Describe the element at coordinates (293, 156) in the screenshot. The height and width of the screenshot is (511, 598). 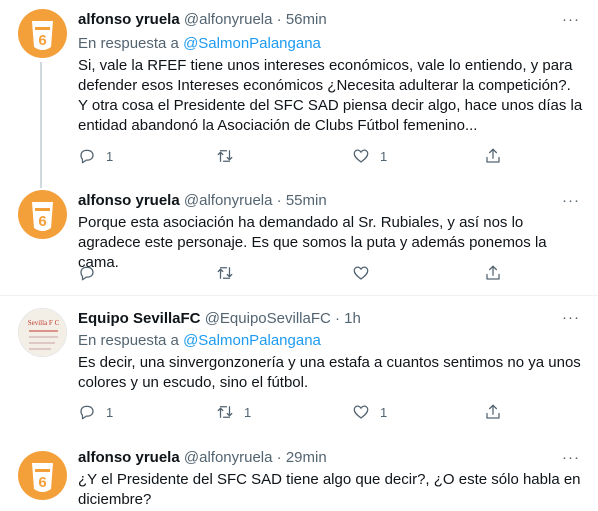
I see `tweet-actions: 1 1` at that location.